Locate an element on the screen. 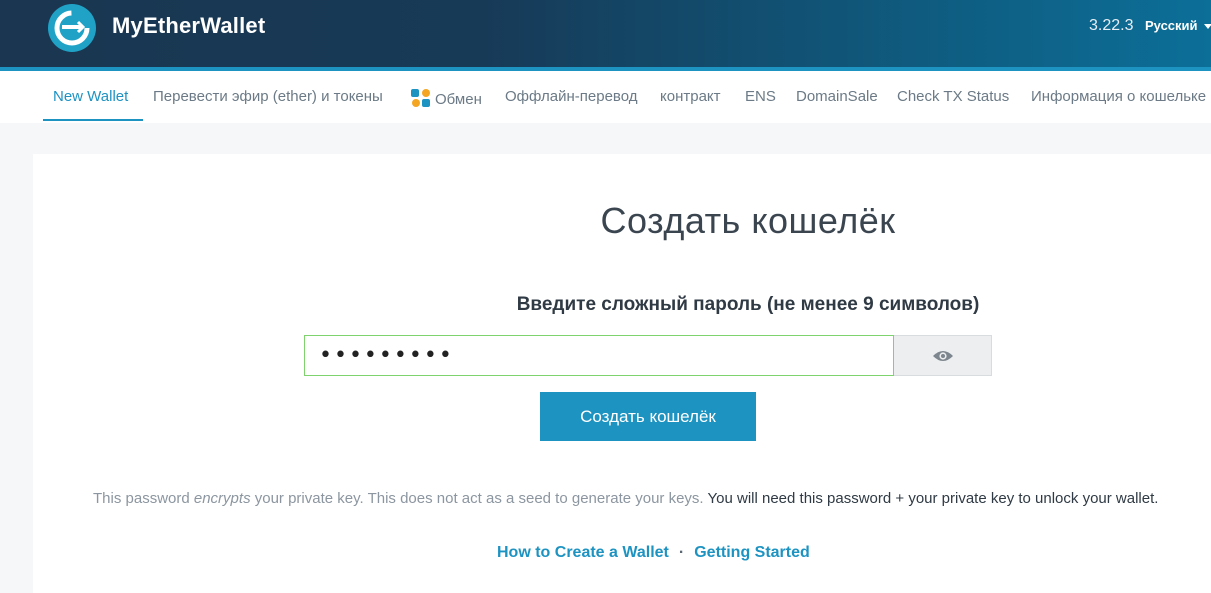  getting-started-link: Getting Started is located at coordinates (752, 552).